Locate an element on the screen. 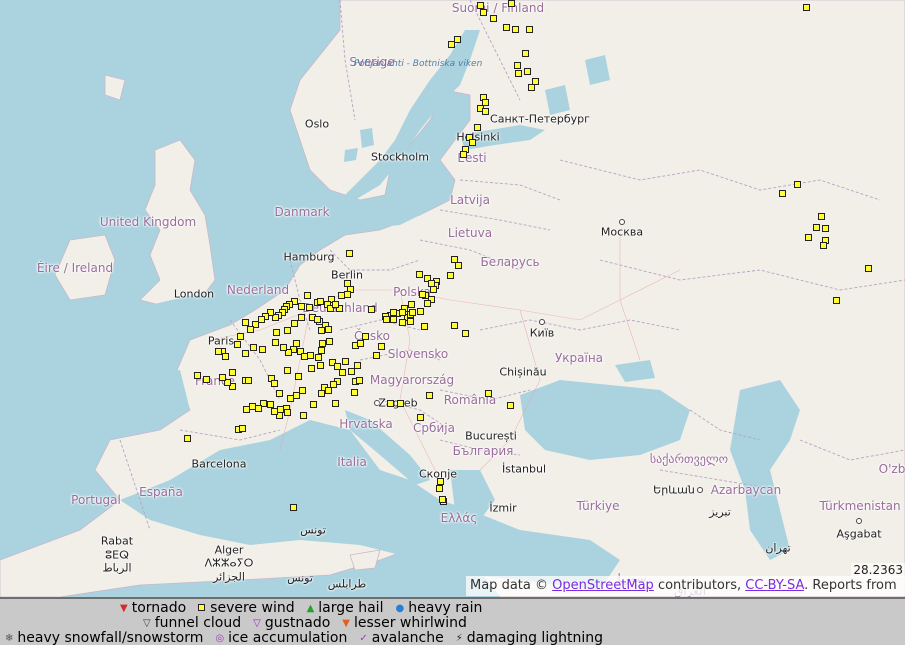  osm-link: OpenStreetMap is located at coordinates (603, 585).